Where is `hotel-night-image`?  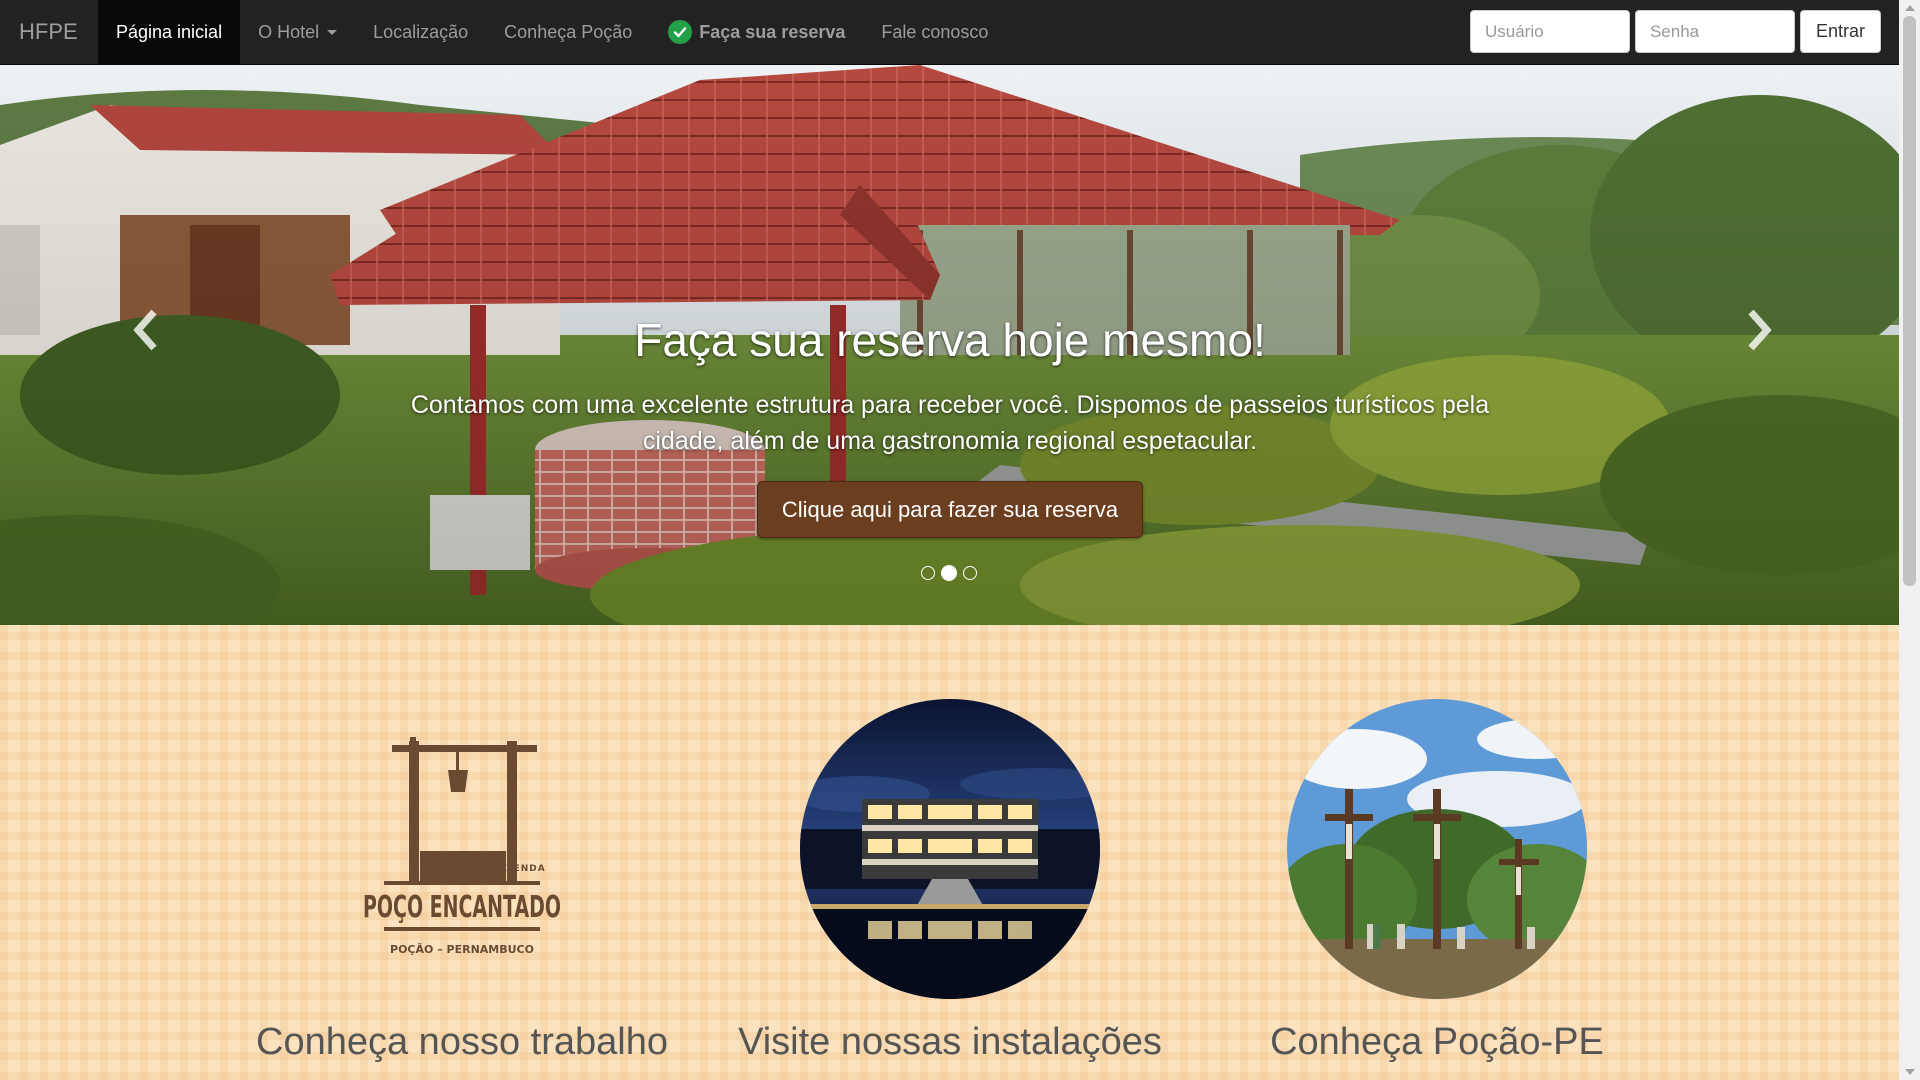
hotel-night-image is located at coordinates (950, 849).